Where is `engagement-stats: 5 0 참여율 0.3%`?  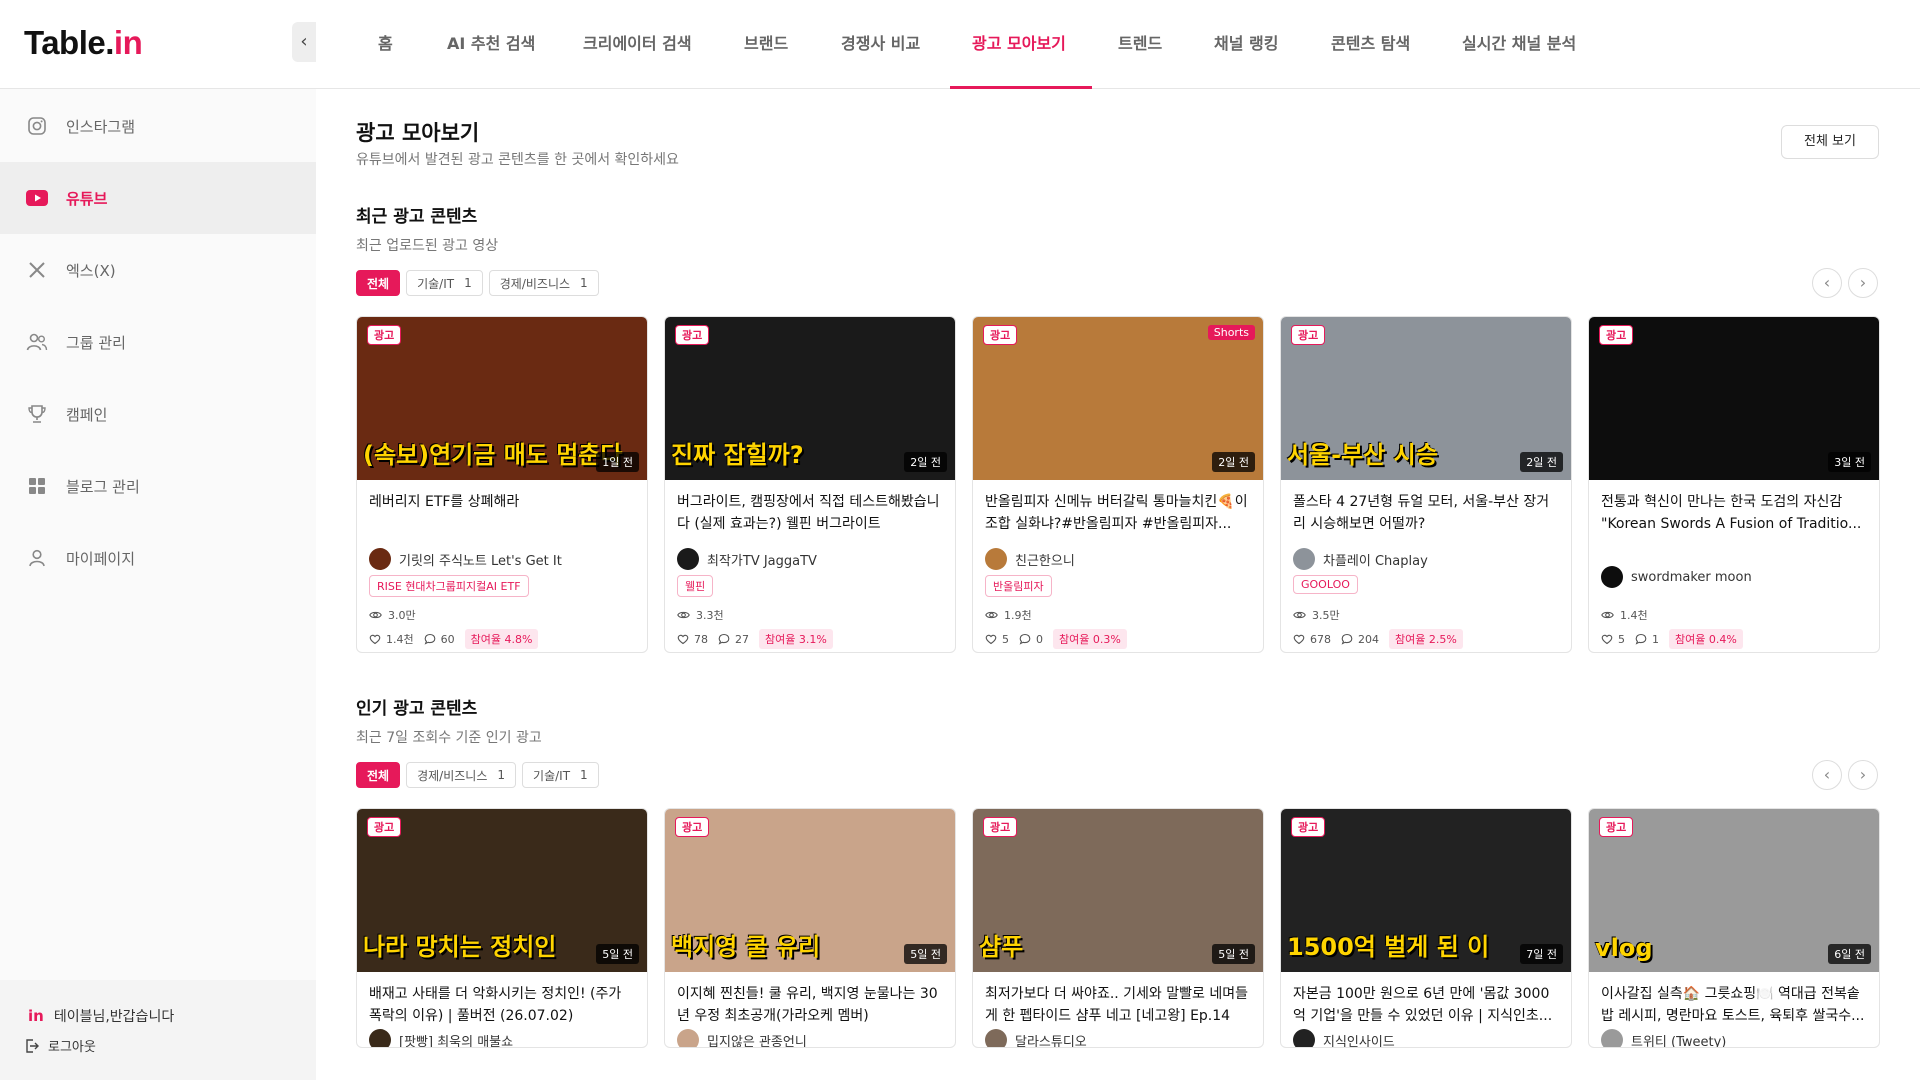
engagement-stats: 5 0 참여율 0.3% is located at coordinates (1056, 639).